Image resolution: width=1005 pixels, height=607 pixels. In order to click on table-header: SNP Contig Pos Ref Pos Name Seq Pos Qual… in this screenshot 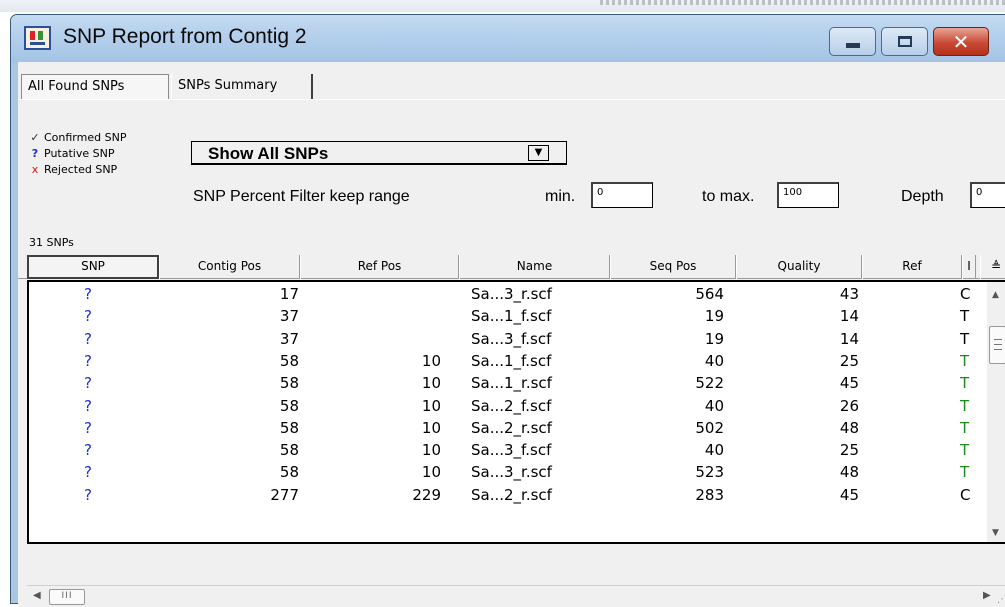, I will do `click(511, 267)`.